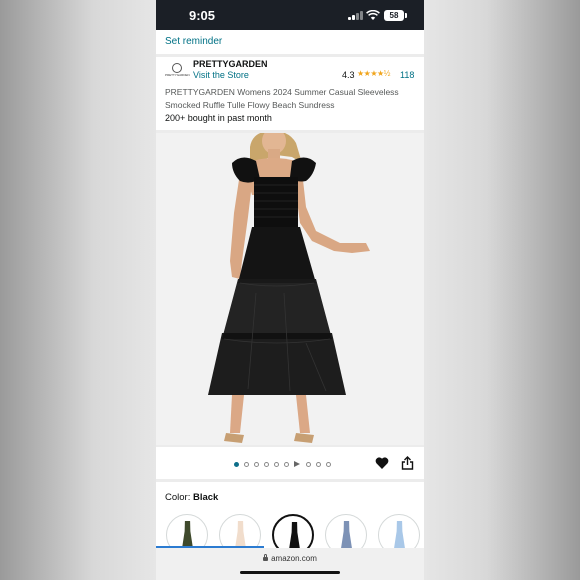 This screenshot has width=580, height=580. I want to click on carousel-pager, so click(285, 464).